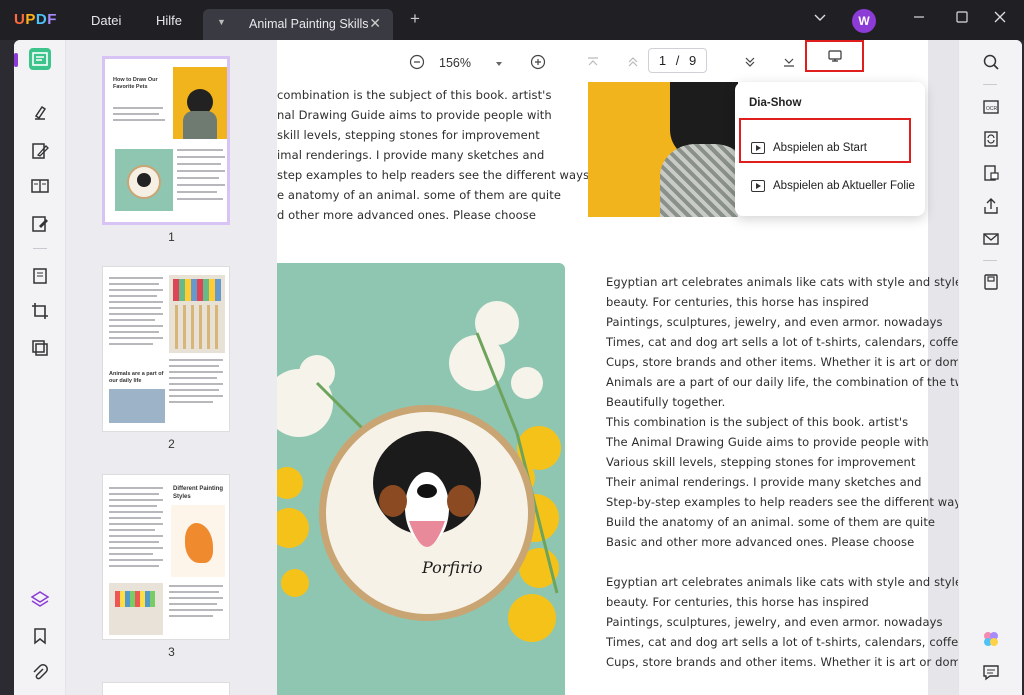 This screenshot has height=695, width=1024. I want to click on tab-title: Animal Painting Skills, so click(309, 24).